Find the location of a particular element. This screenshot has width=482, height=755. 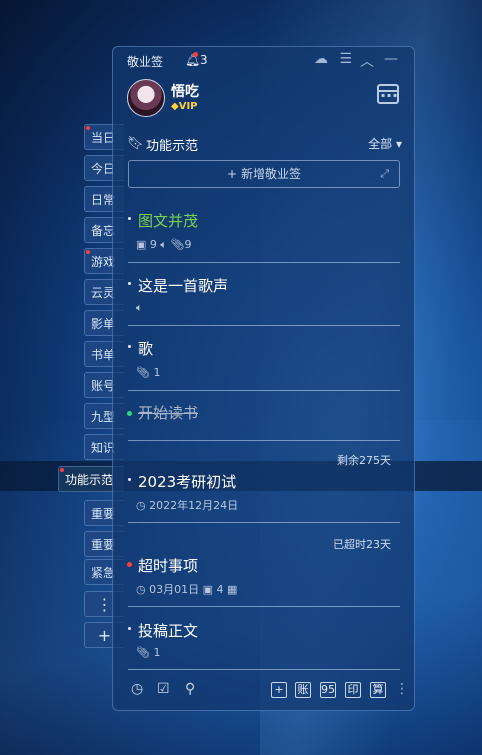

note-title: 2023考研初试 is located at coordinates (187, 482).